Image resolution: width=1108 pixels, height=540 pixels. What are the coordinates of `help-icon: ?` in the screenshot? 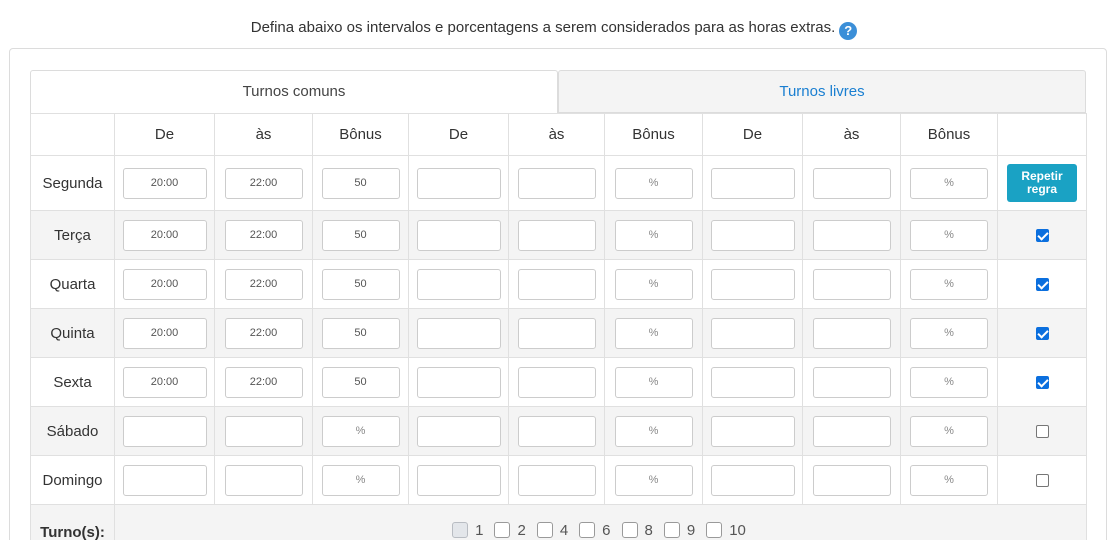 It's located at (848, 31).